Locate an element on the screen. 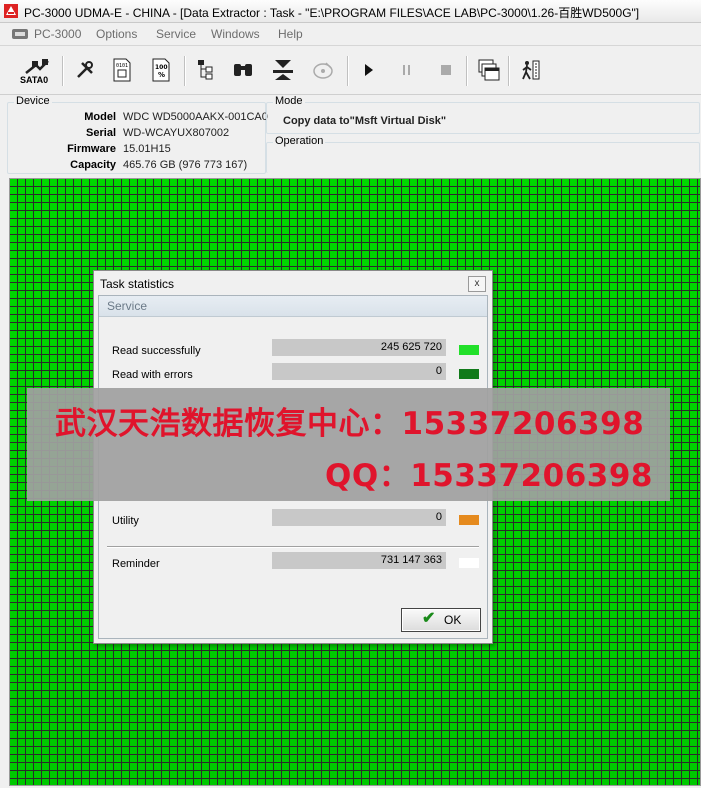  menu-bar: PC-3000 Options Service Windows Help is located at coordinates (350, 34).